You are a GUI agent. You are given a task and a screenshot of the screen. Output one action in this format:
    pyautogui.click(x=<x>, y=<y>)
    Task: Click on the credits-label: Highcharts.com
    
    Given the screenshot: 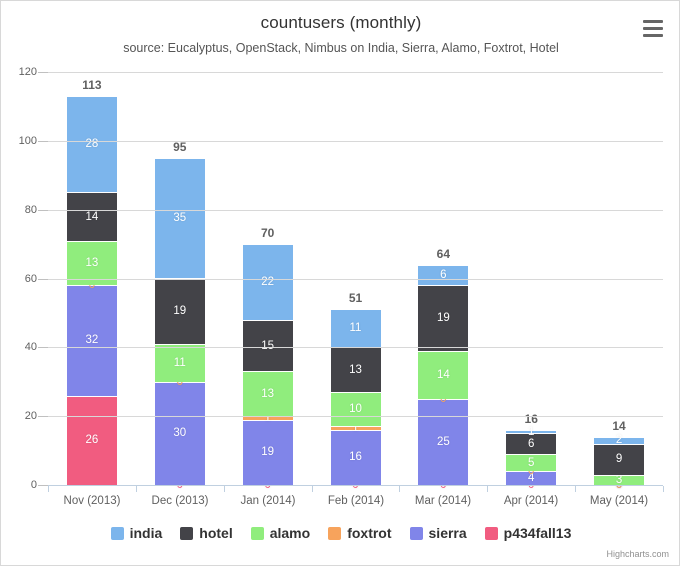 What is the action you would take?
    pyautogui.click(x=637, y=554)
    